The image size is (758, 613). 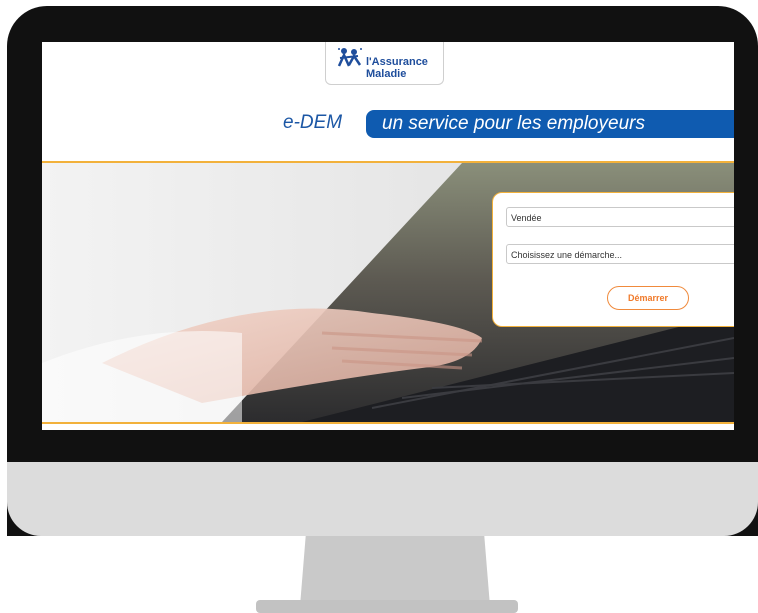 I want to click on monitor-stand, so click(x=395, y=571).